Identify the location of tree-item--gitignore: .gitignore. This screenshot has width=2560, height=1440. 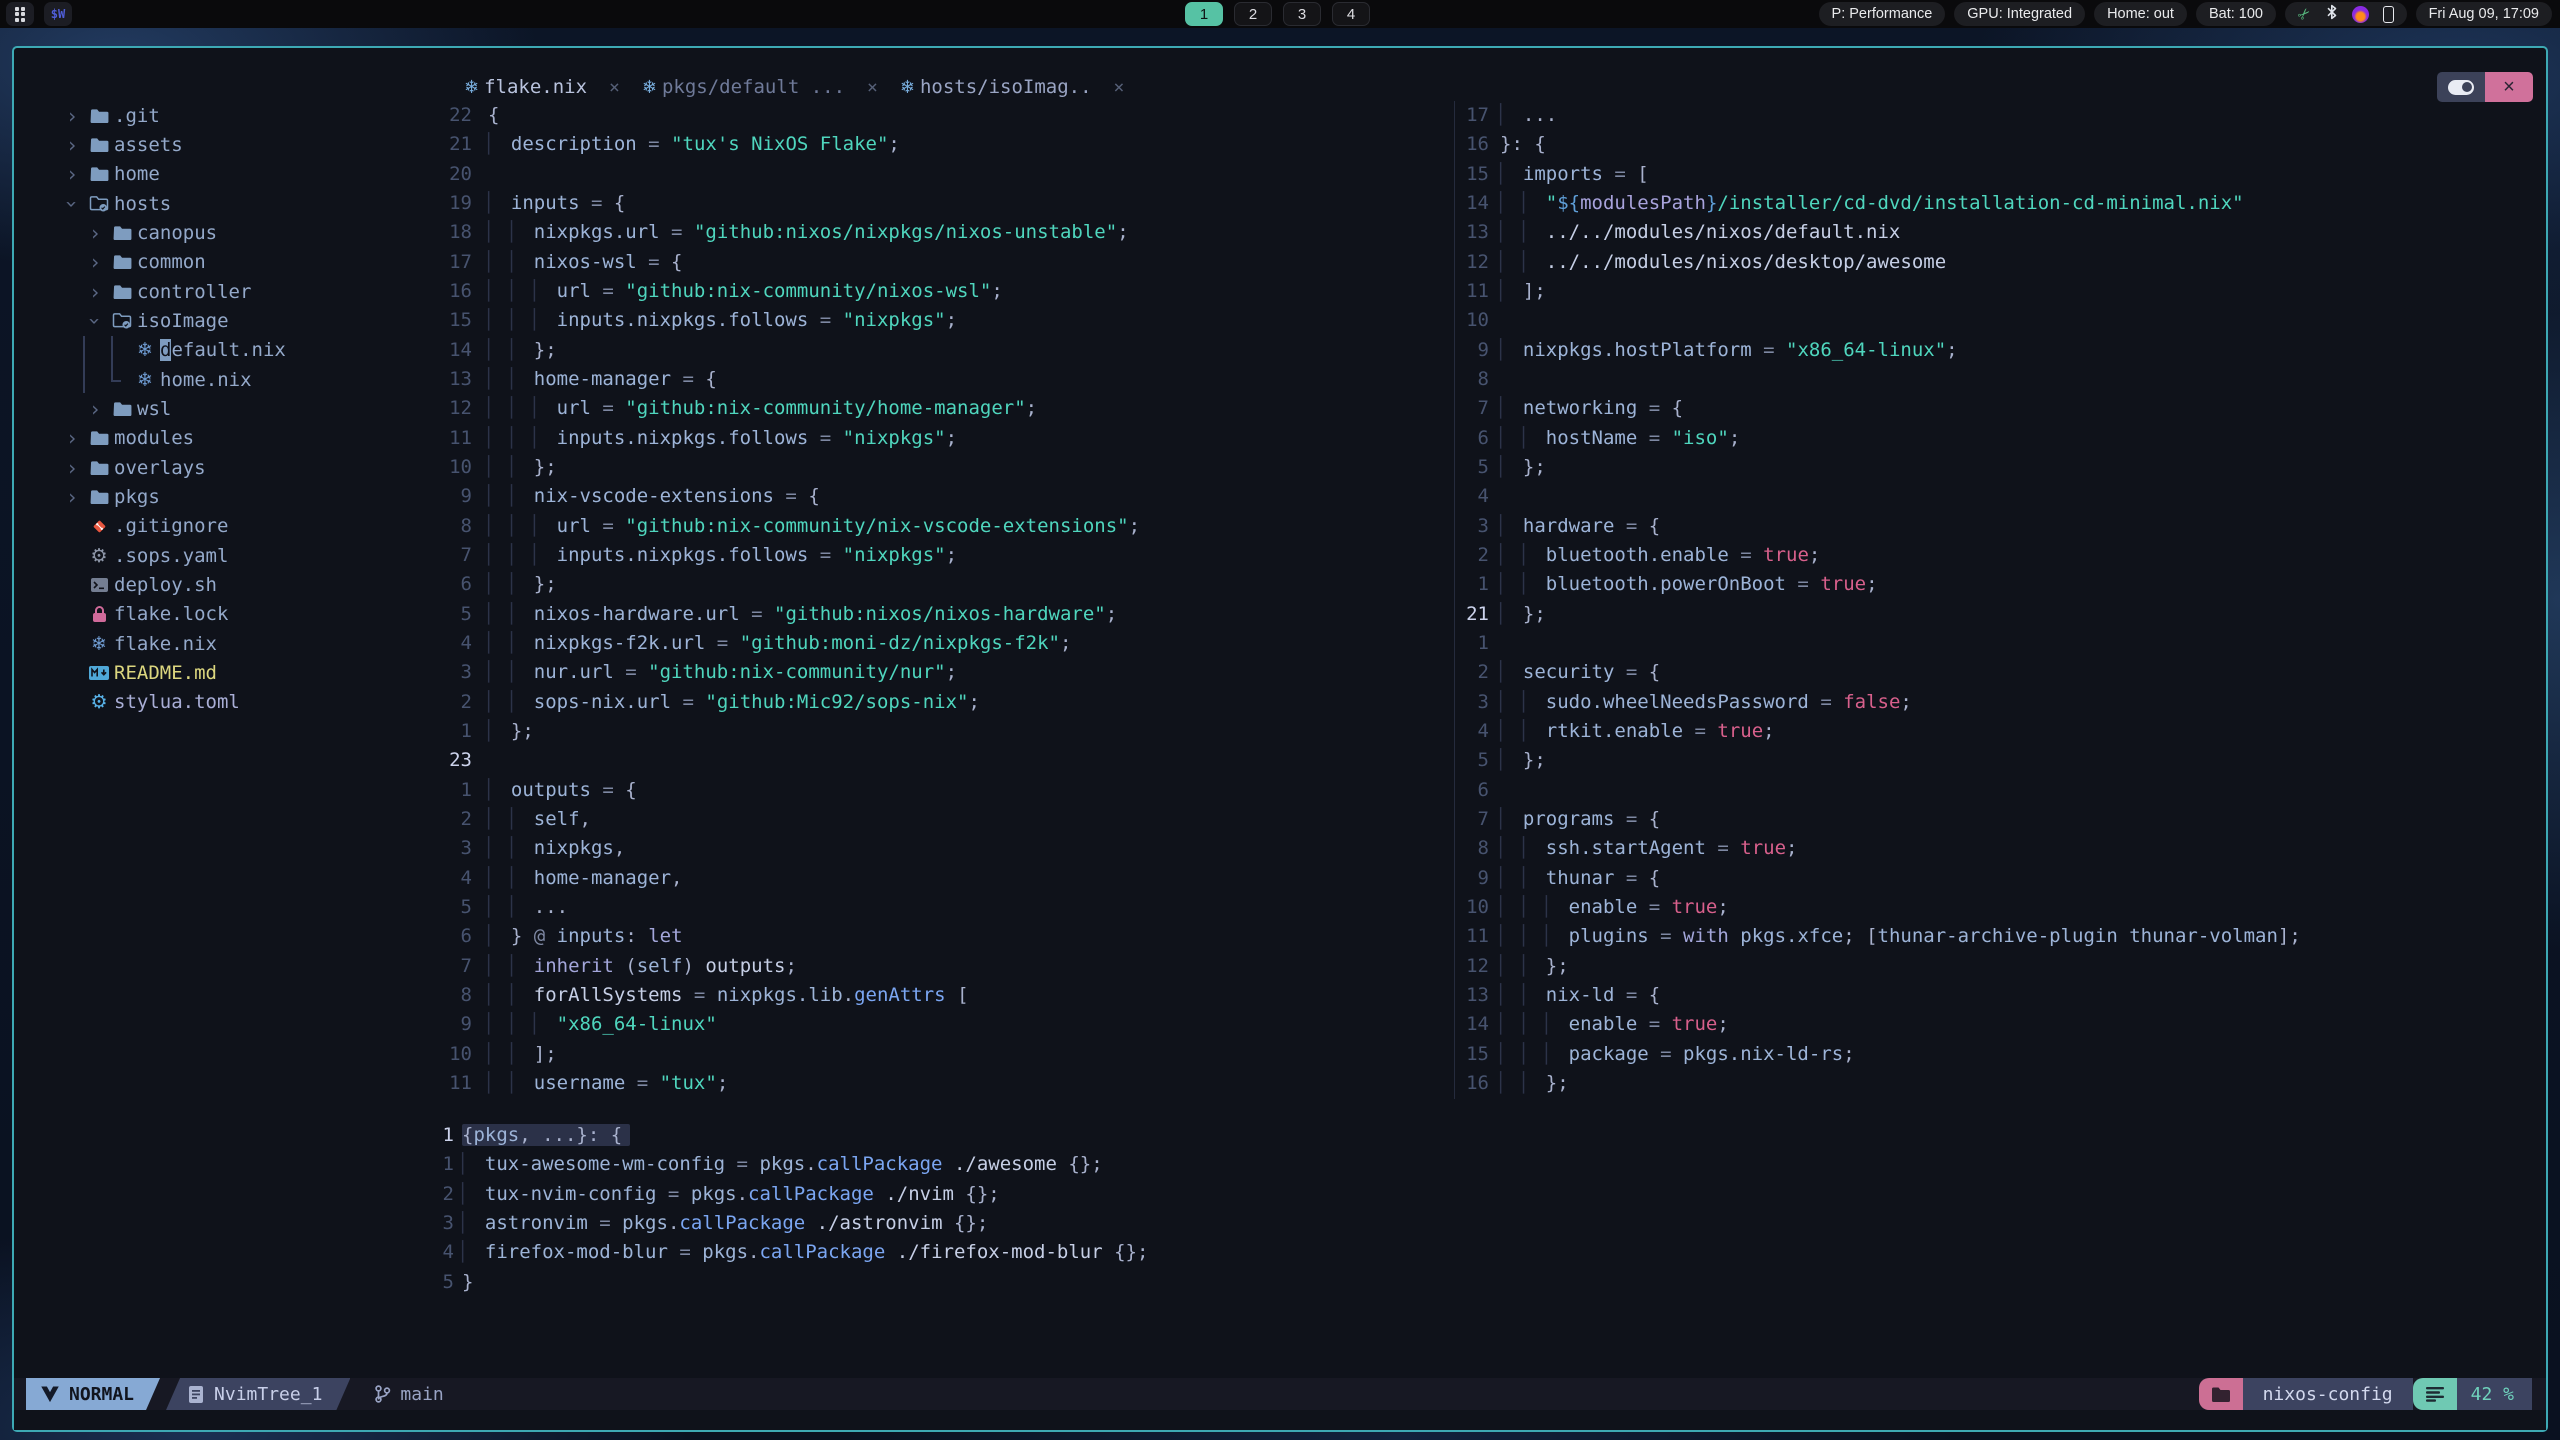
(227, 526).